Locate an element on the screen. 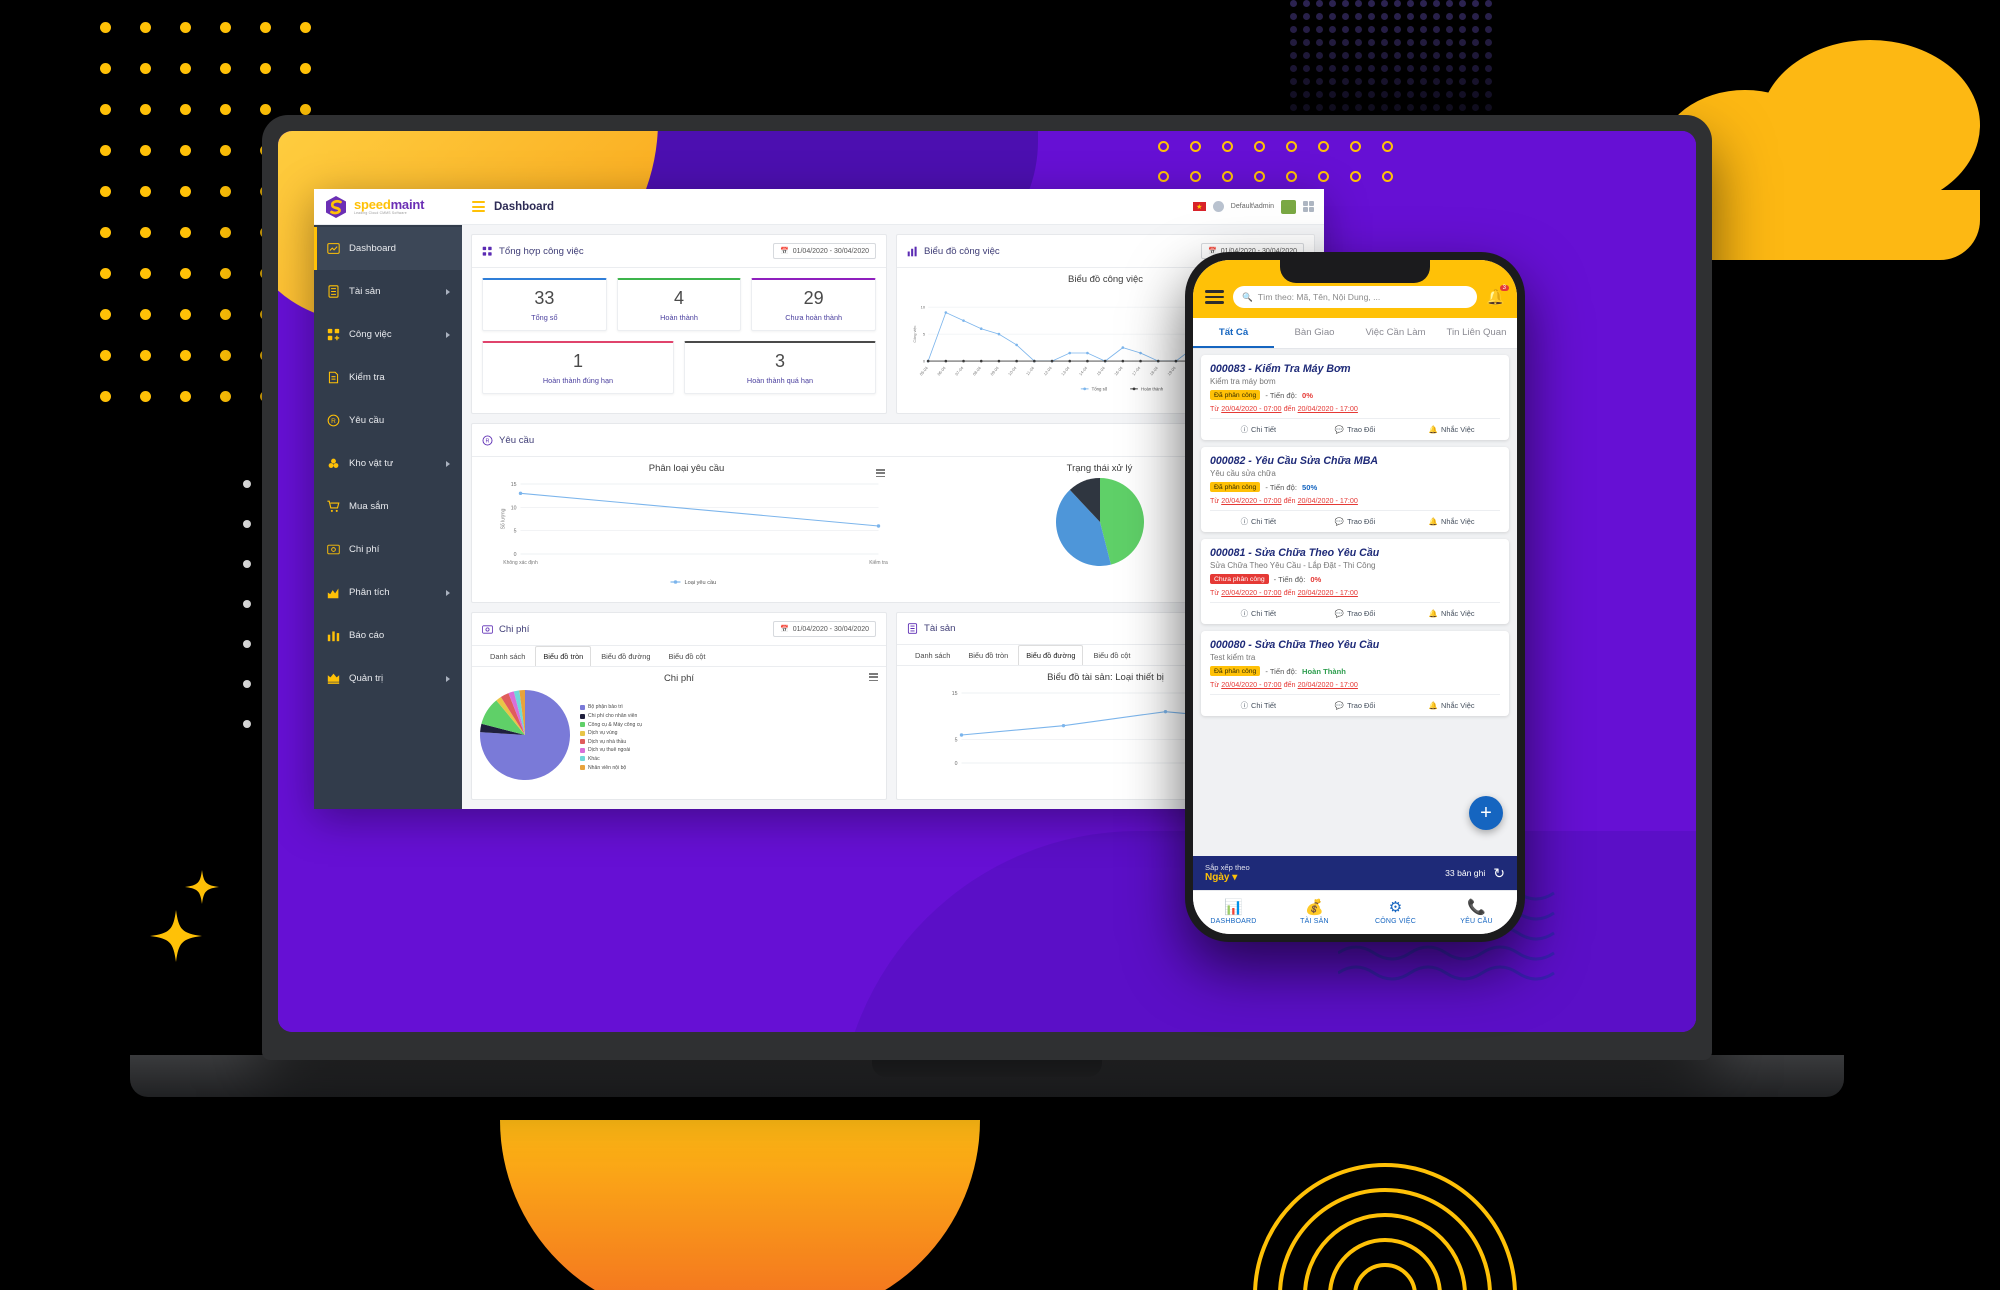 The image size is (2000, 1290). legend-item: Khác is located at coordinates (611, 759).